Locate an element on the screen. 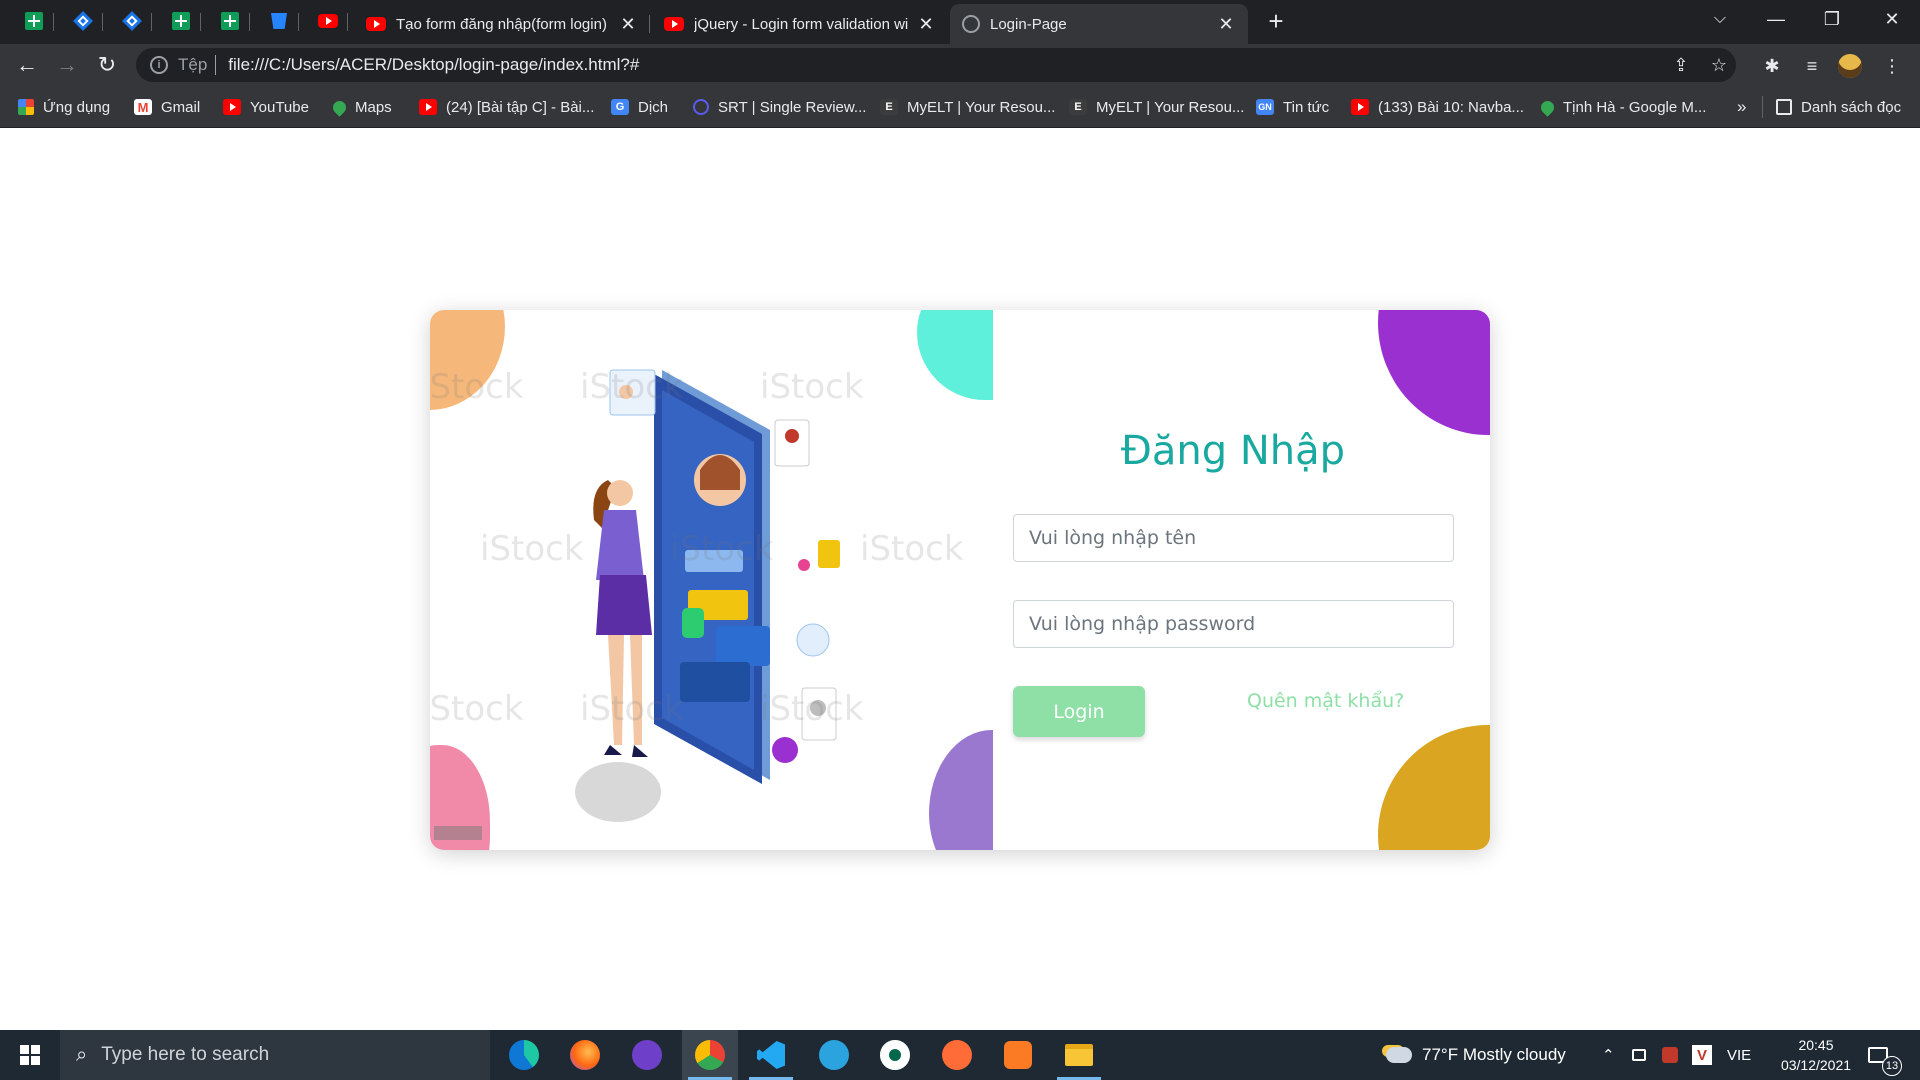  taskbar-edge is located at coordinates (524, 1055).